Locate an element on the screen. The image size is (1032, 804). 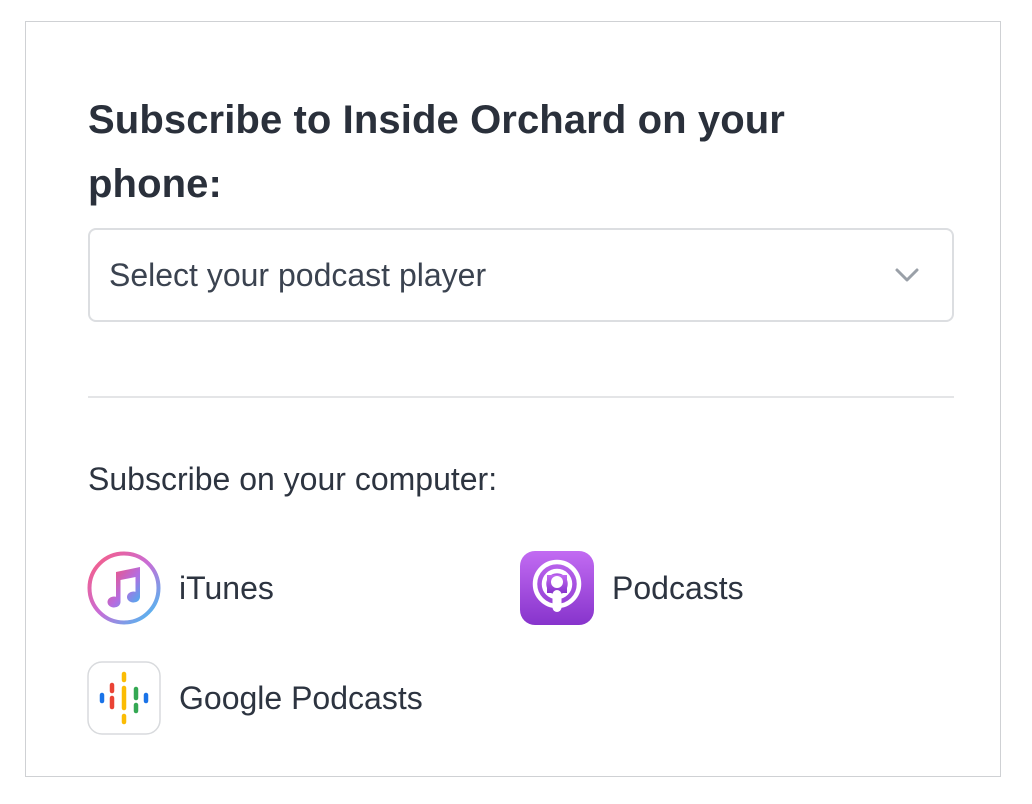
itunes-icon is located at coordinates (124, 588).